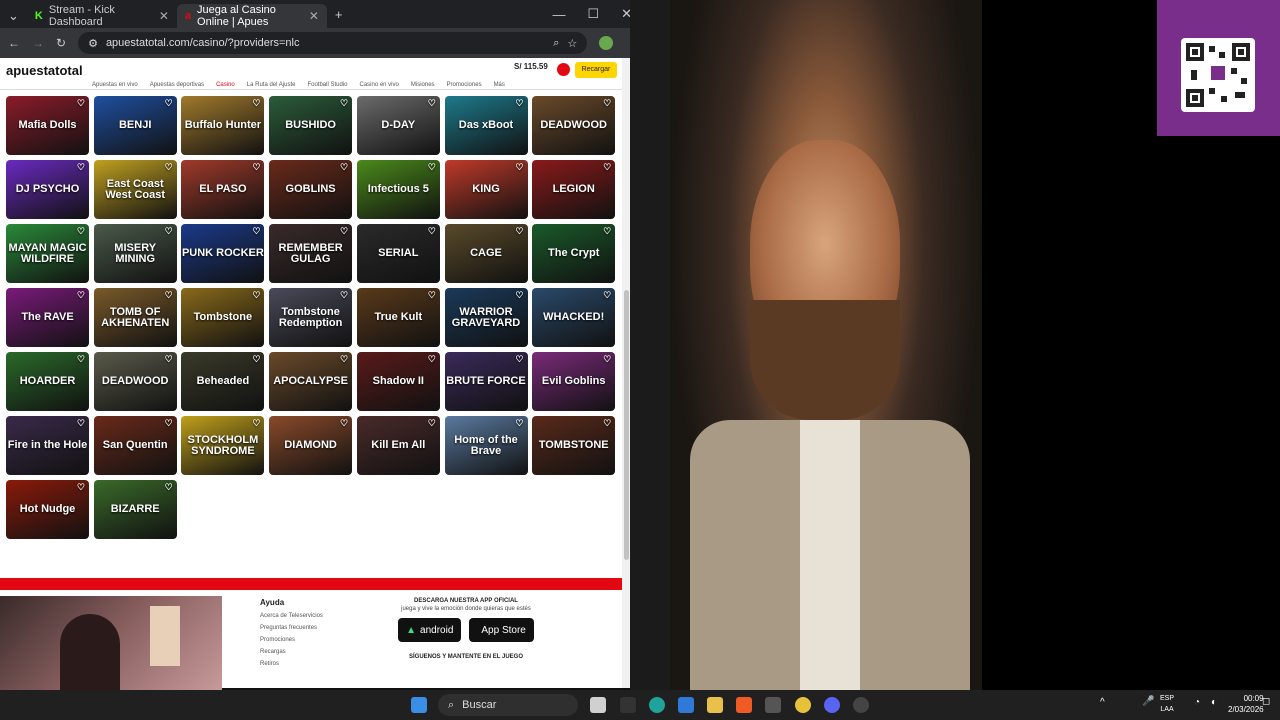  What do you see at coordinates (398, 189) in the screenshot?
I see `game-tile: Infectious 5 ♡` at bounding box center [398, 189].